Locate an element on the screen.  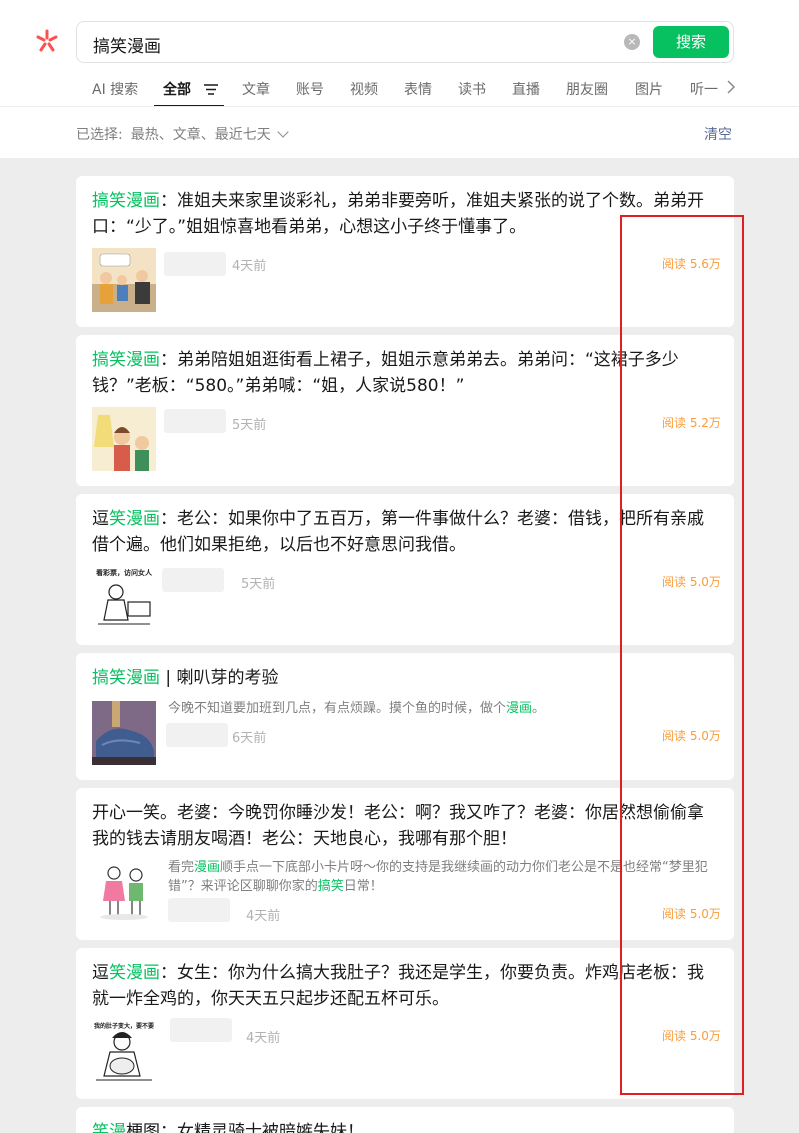
tab-moments: 朋友圈 is located at coordinates (587, 89).